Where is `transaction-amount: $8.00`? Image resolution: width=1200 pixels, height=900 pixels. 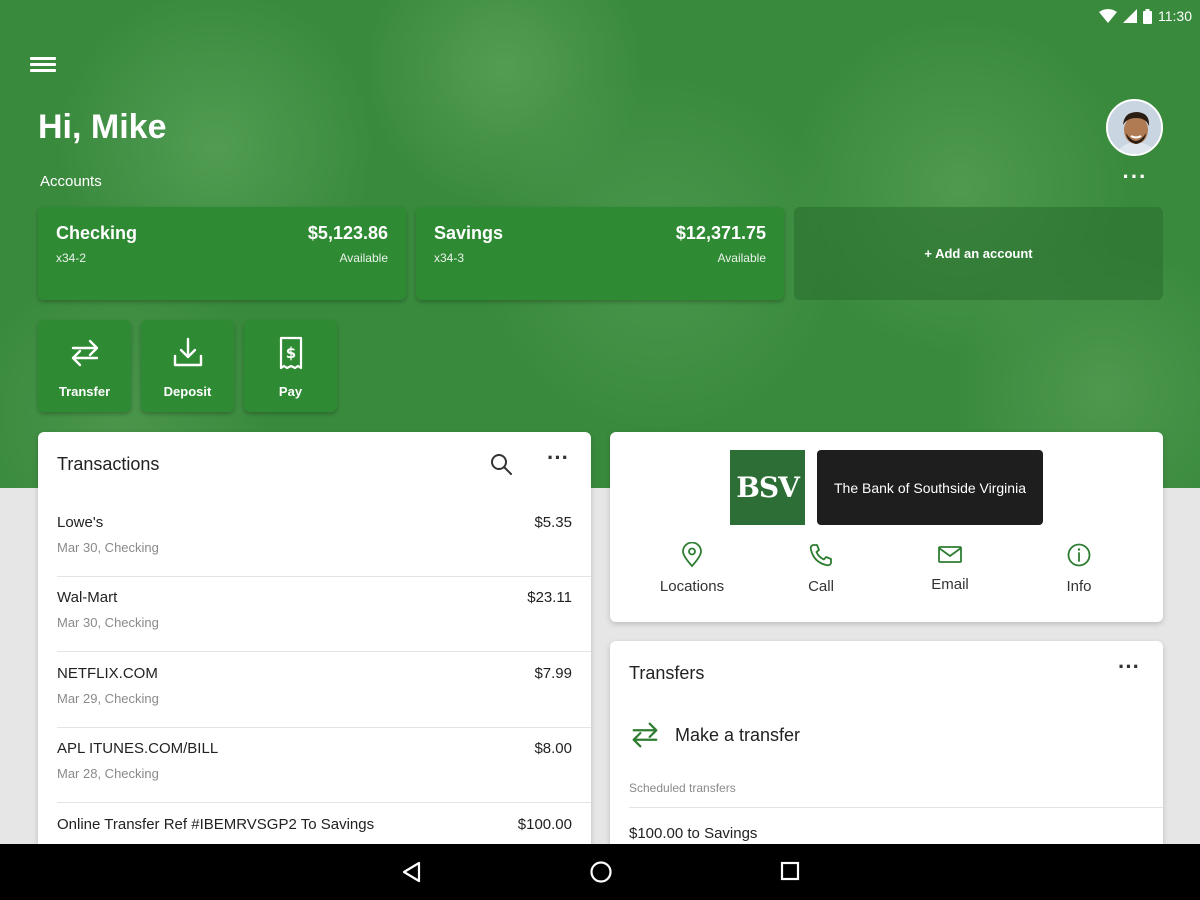 transaction-amount: $8.00 is located at coordinates (553, 748).